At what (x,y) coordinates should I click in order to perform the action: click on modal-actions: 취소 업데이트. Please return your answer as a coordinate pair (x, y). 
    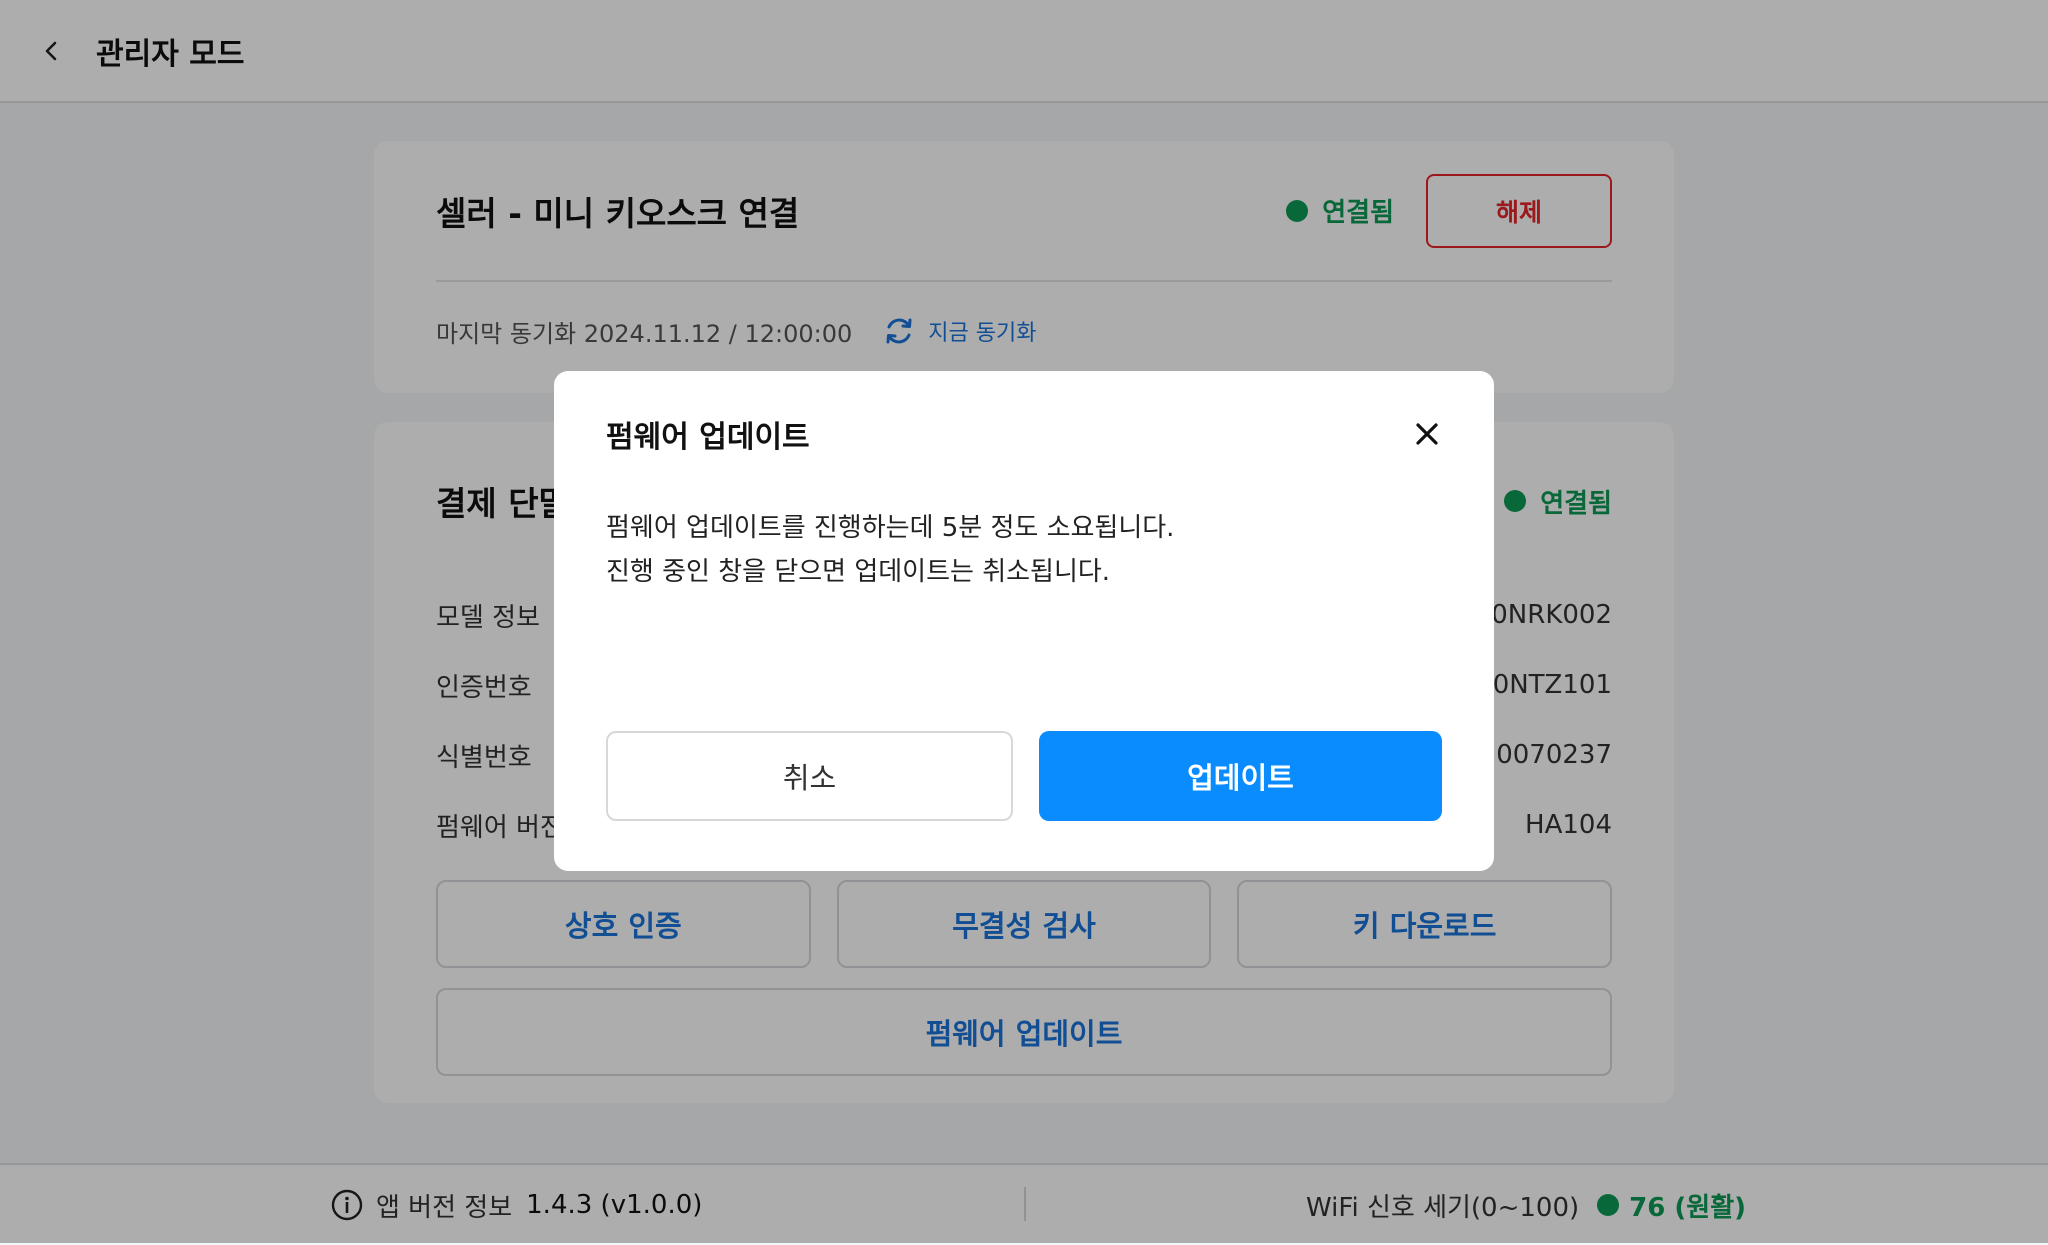
    Looking at the image, I should click on (1024, 776).